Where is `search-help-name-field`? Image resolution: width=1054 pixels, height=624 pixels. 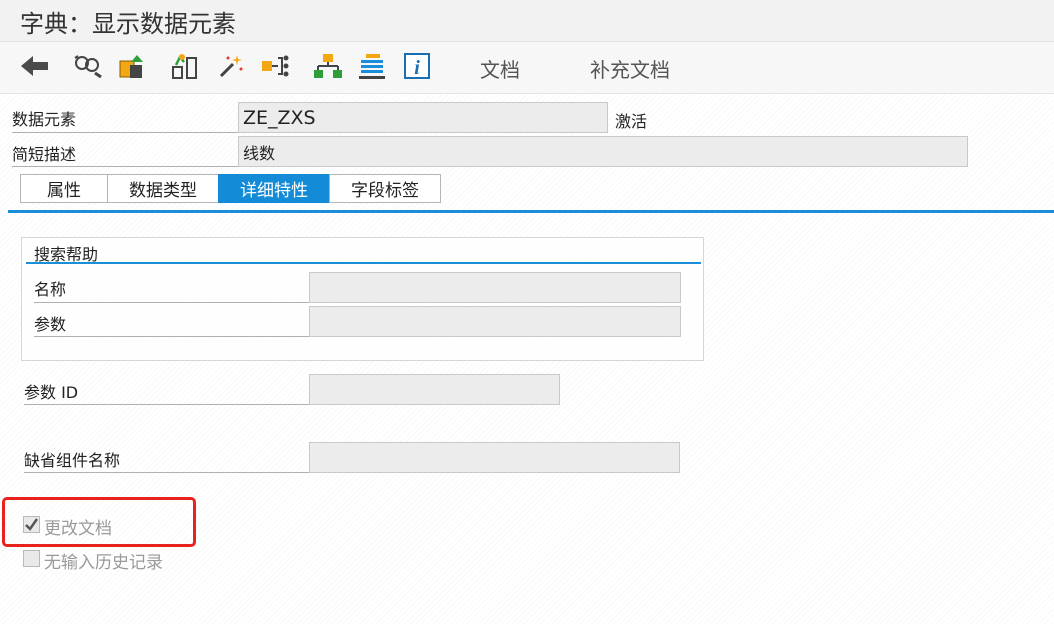
search-help-name-field is located at coordinates (495, 287).